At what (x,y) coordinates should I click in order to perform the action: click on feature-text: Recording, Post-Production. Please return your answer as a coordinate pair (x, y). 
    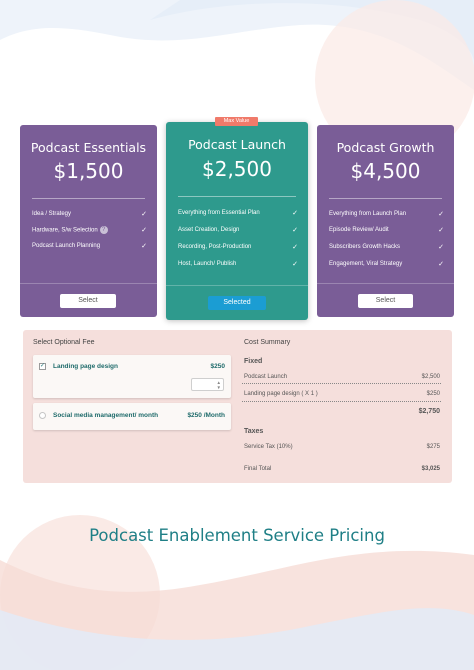
    Looking at the image, I should click on (215, 247).